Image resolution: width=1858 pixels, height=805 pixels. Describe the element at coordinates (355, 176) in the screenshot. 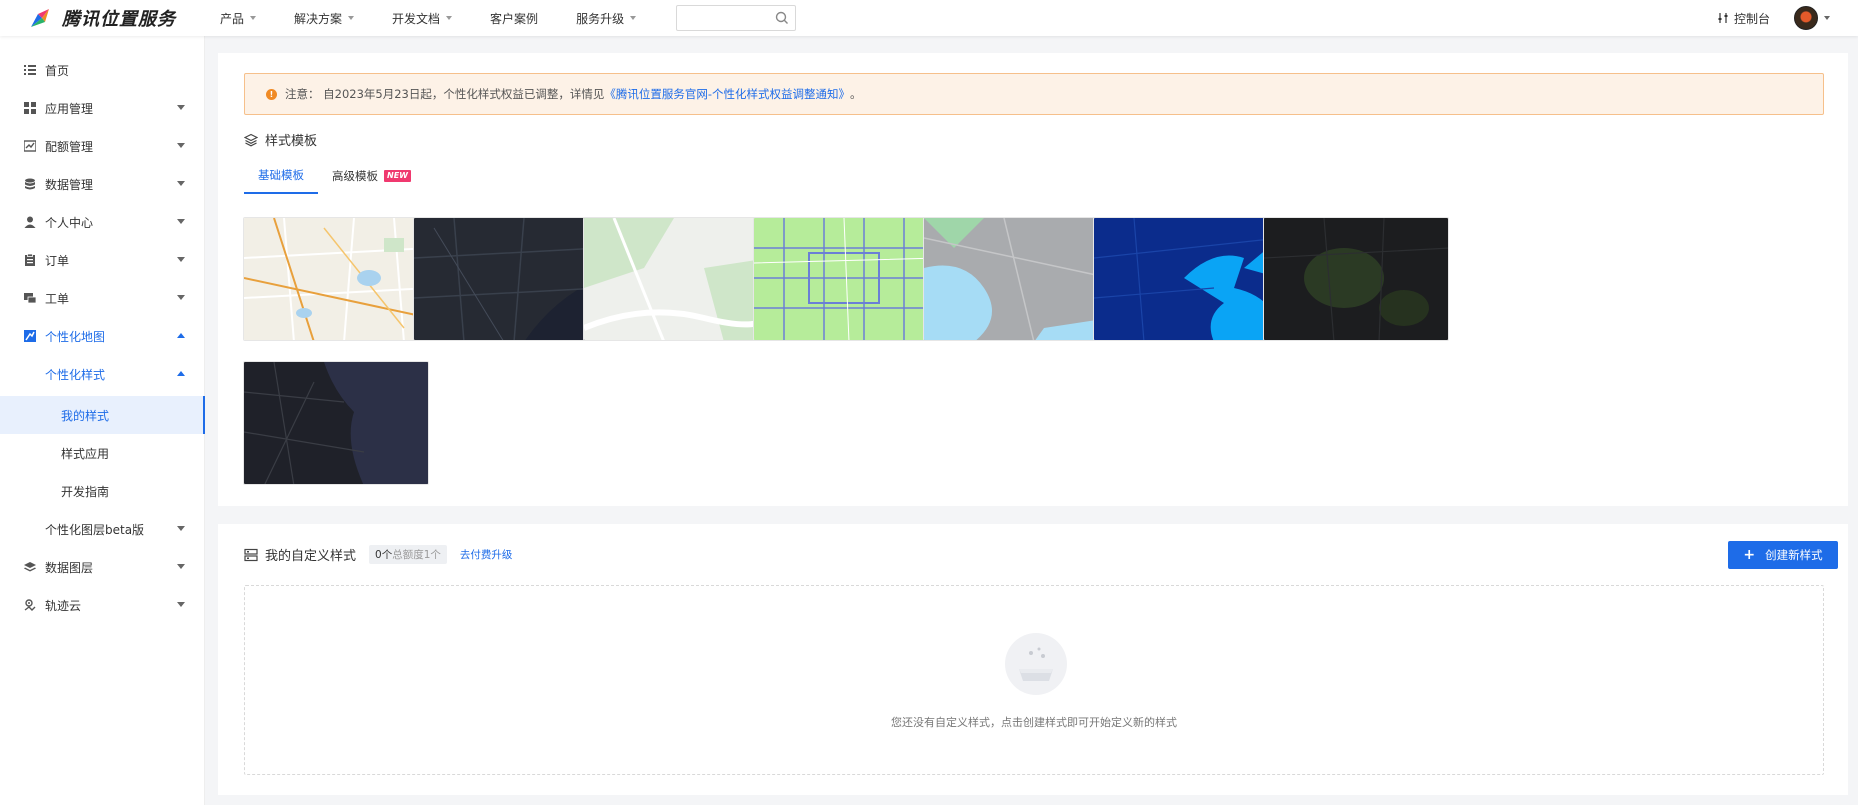

I see `tab-label: 高级模板` at that location.